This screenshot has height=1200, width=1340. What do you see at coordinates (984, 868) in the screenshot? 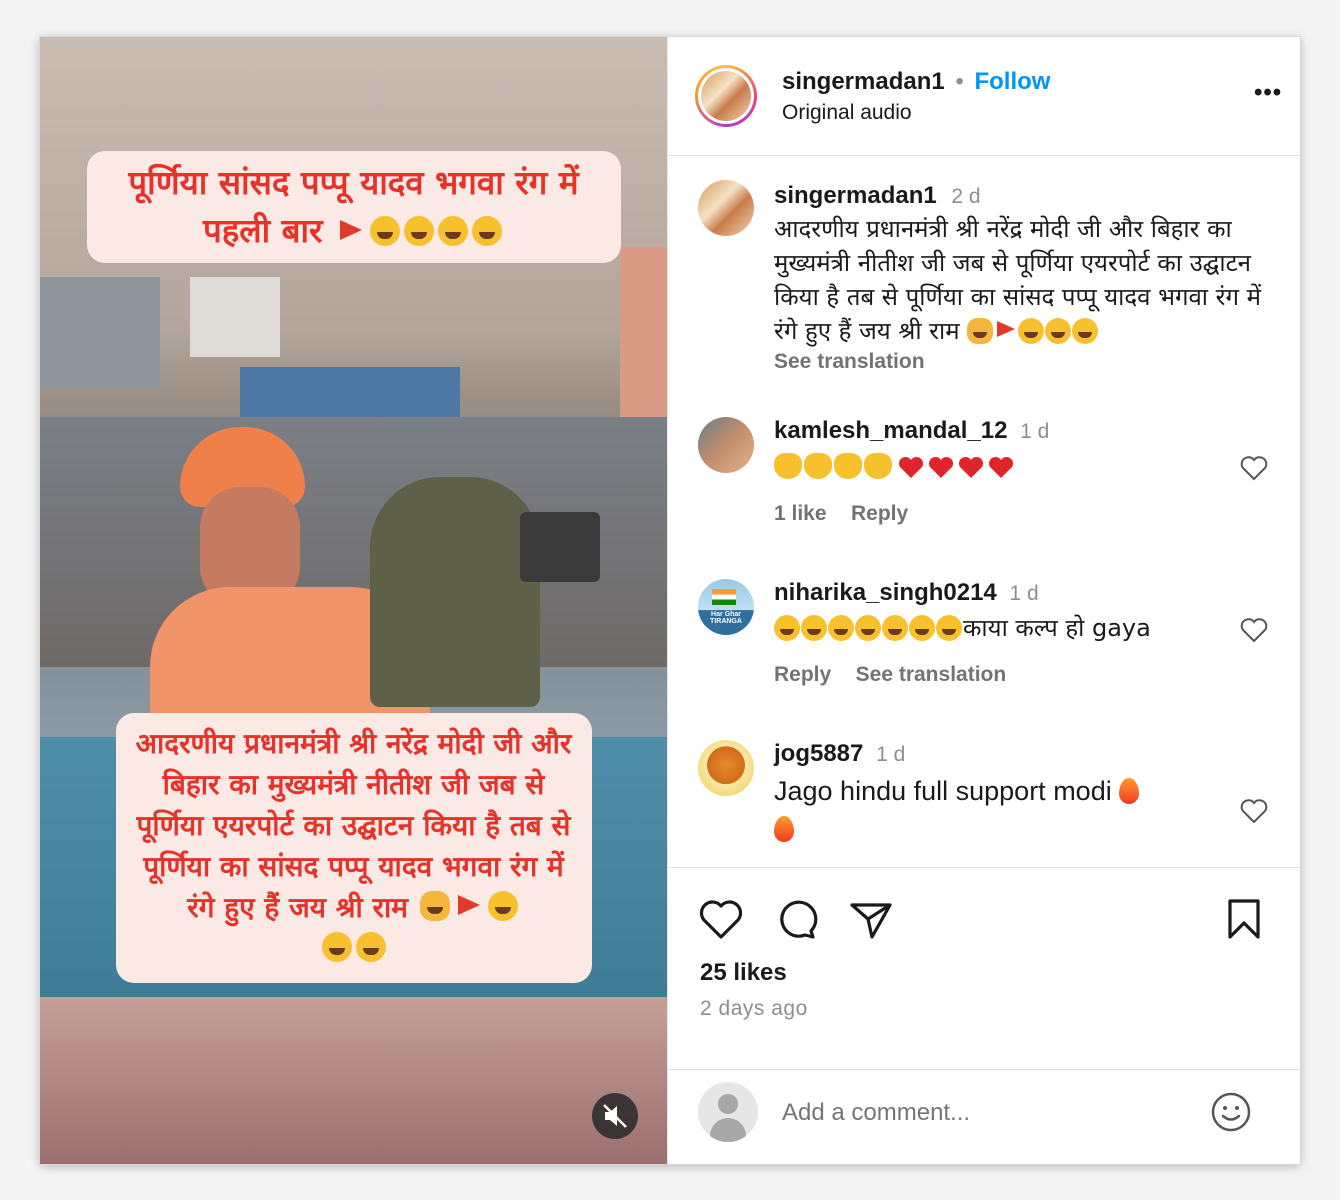
I see `actions-divider` at bounding box center [984, 868].